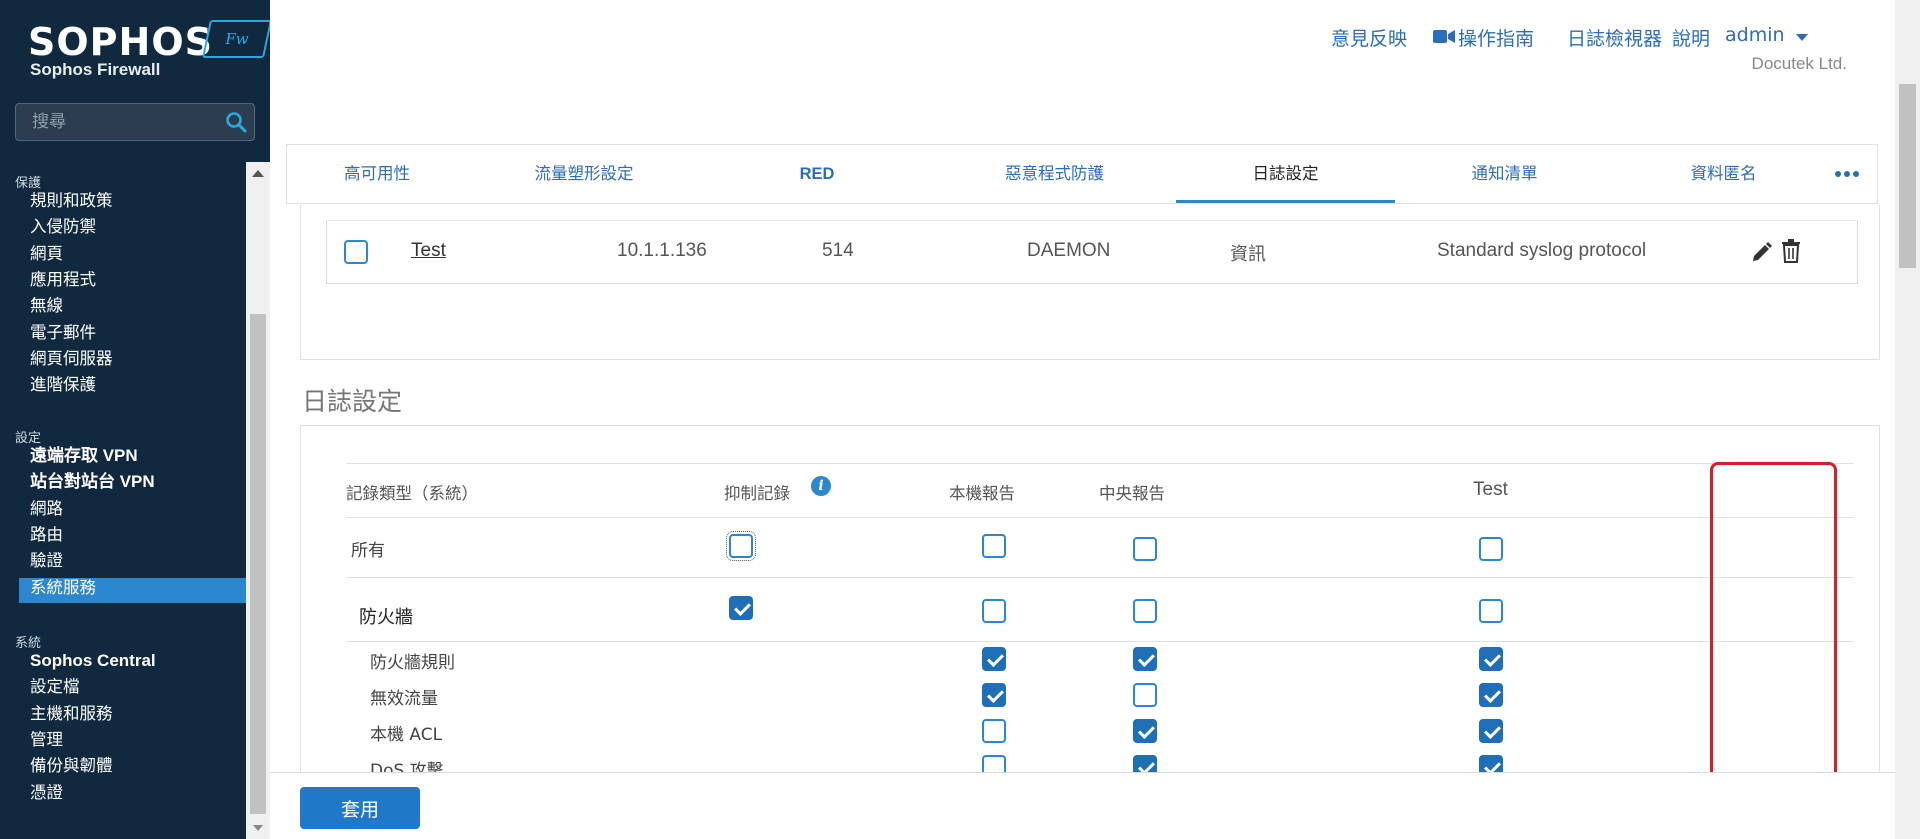 The image size is (1920, 839). I want to click on row-label-invalid-traffic: 無效流量, so click(404, 699).